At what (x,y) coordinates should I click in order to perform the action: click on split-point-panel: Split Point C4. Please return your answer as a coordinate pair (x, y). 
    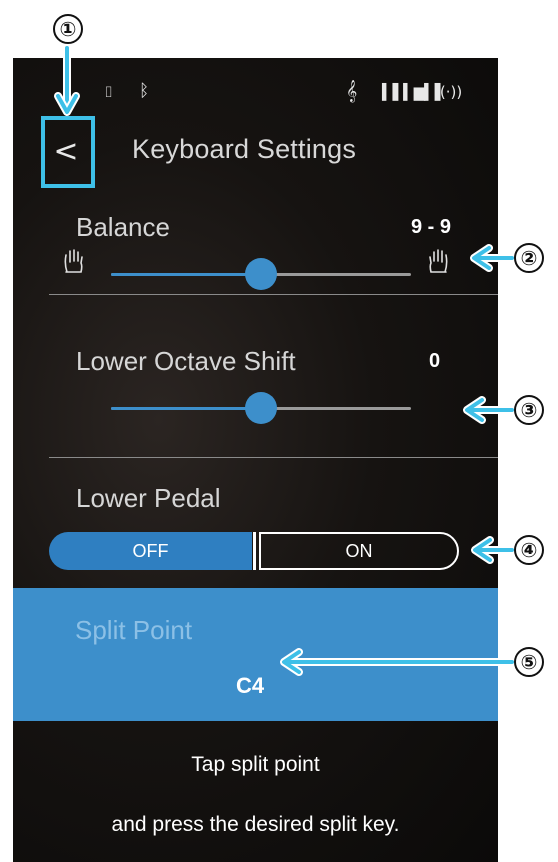
    Looking at the image, I should click on (255, 654).